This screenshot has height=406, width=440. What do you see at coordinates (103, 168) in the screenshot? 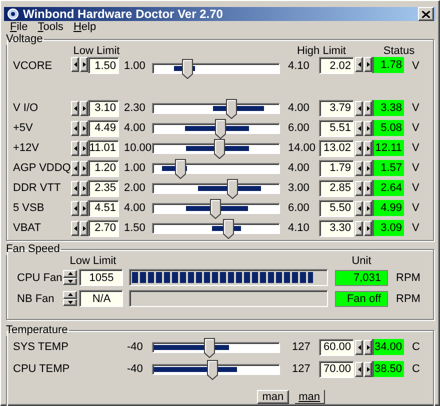
I see `low-limit-field: 1.20` at bounding box center [103, 168].